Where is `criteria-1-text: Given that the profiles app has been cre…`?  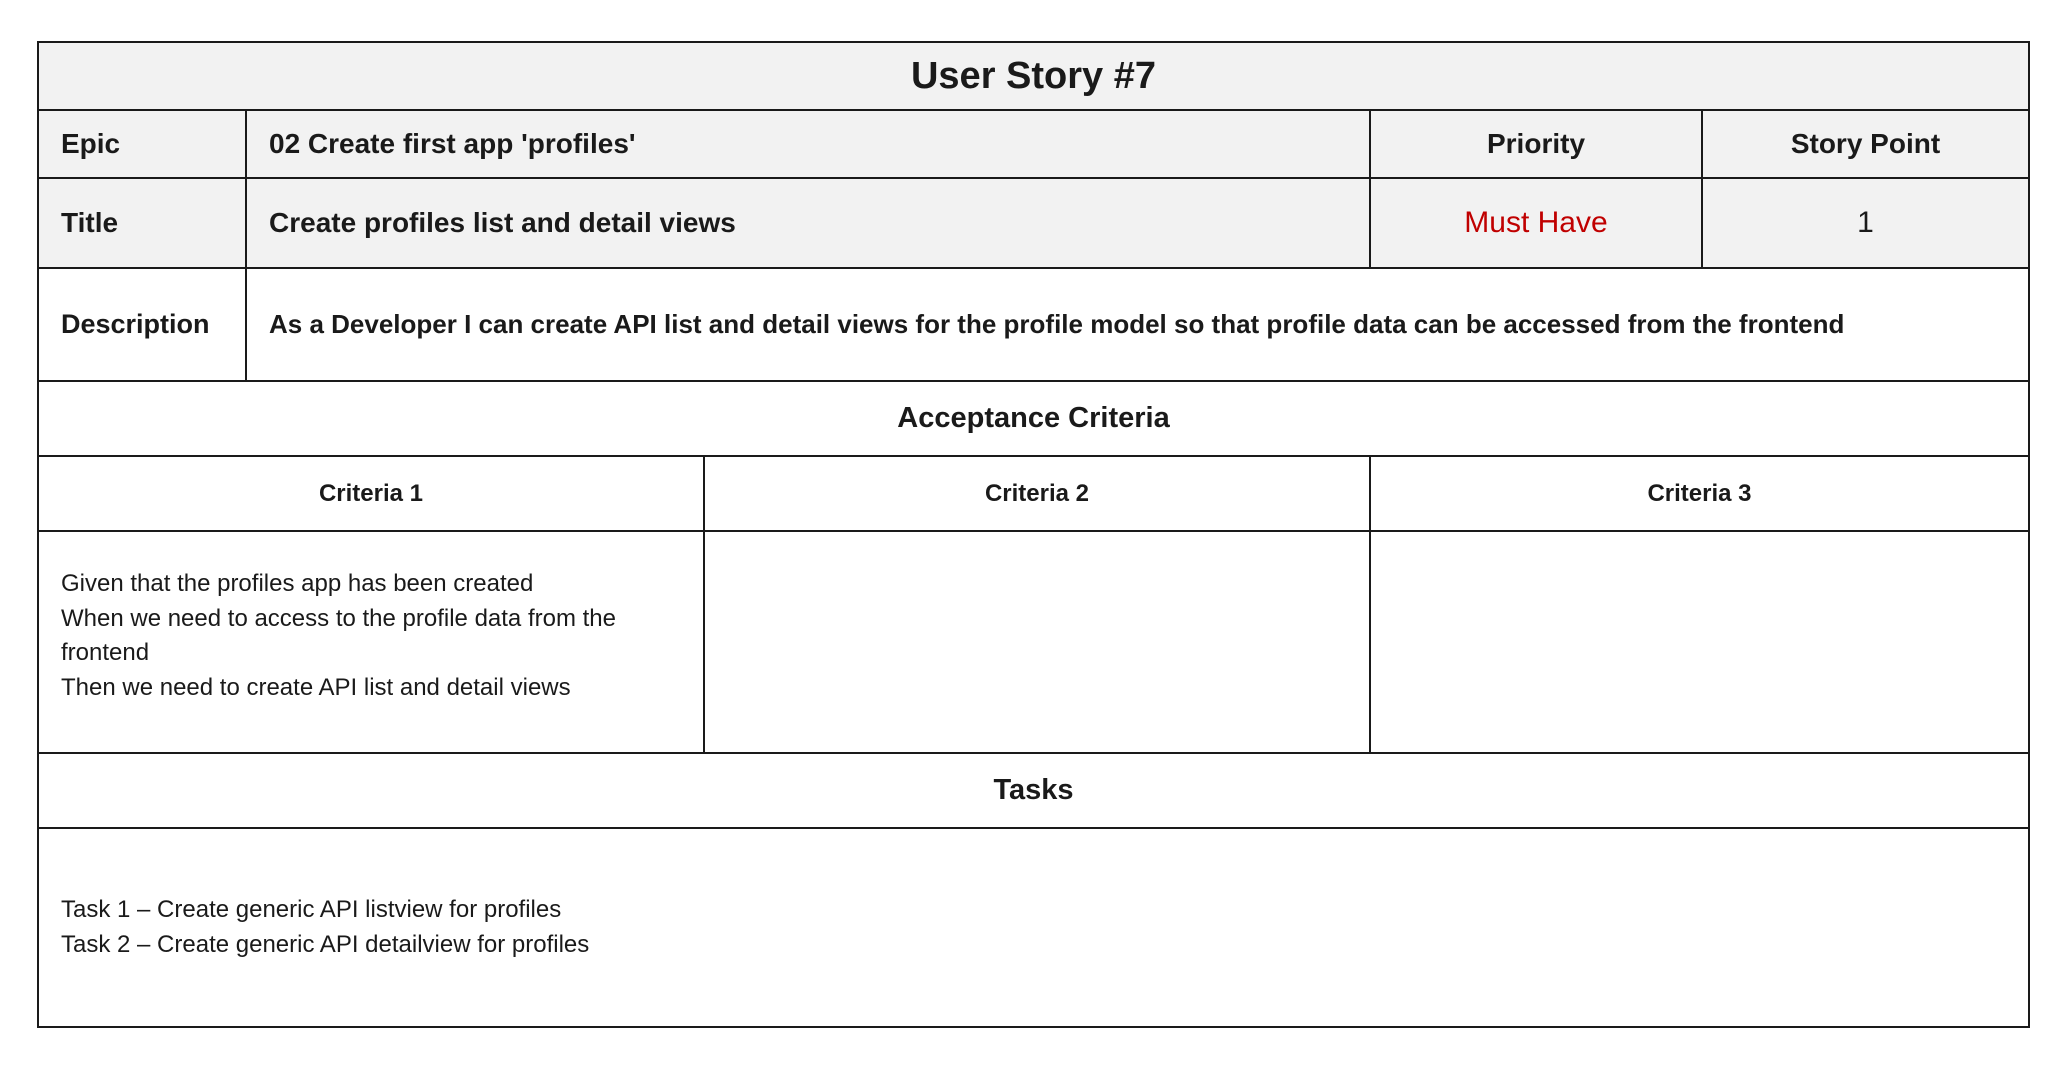
criteria-1-text: Given that the profiles app has been cre… is located at coordinates (338, 636).